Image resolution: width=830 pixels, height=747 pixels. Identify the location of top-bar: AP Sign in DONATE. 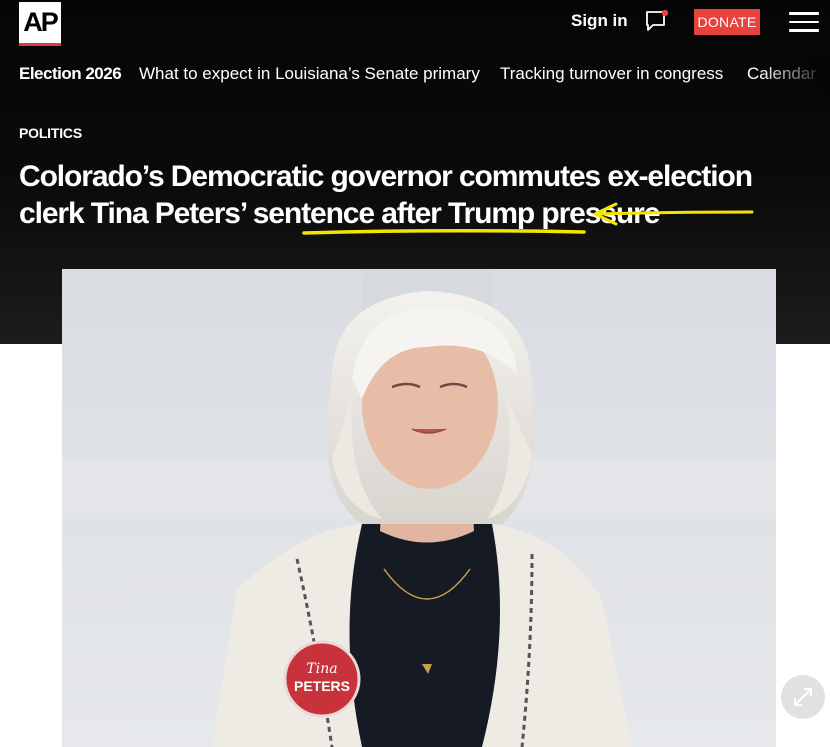
(415, 25).